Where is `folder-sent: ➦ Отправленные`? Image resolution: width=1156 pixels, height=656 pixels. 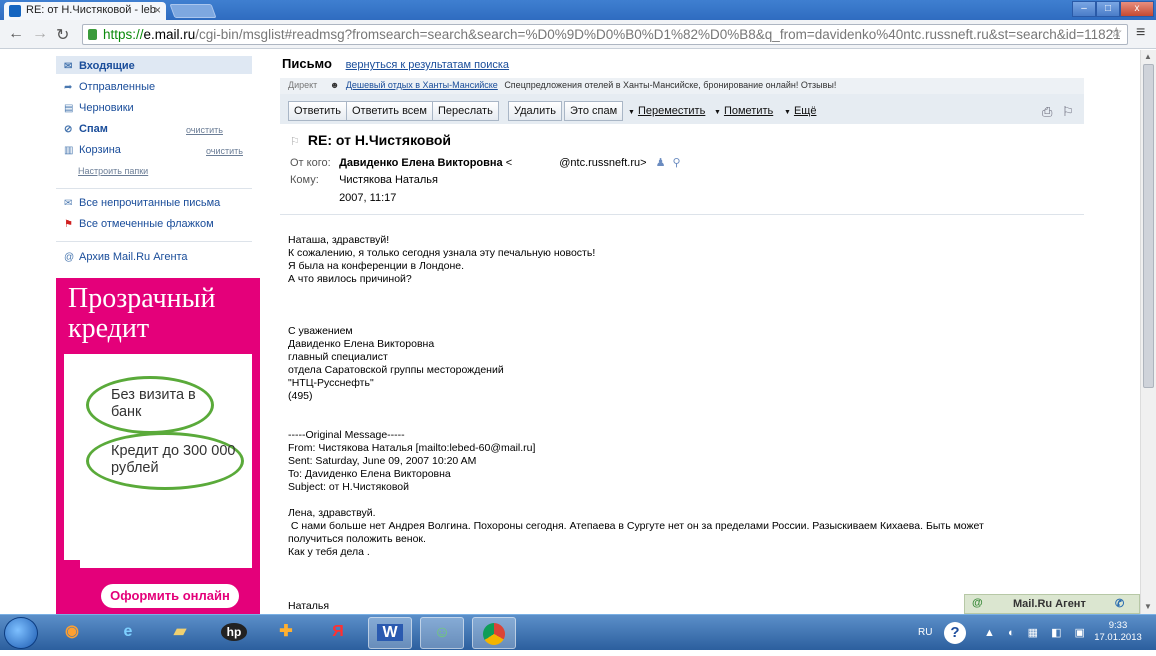 folder-sent: ➦ Отправленные is located at coordinates (109, 87).